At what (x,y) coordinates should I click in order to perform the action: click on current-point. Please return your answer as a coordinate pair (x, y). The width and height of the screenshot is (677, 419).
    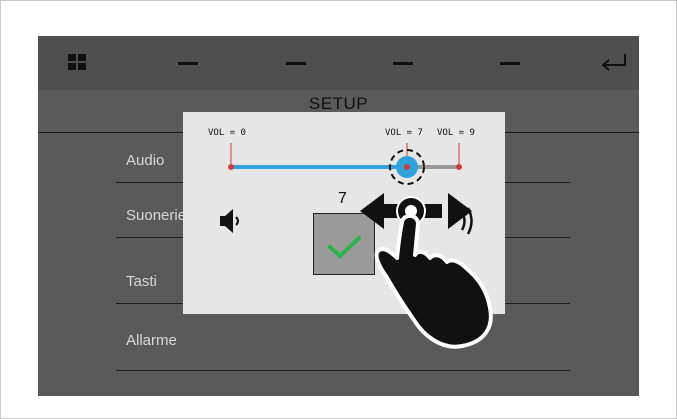
    Looking at the image, I should click on (407, 167).